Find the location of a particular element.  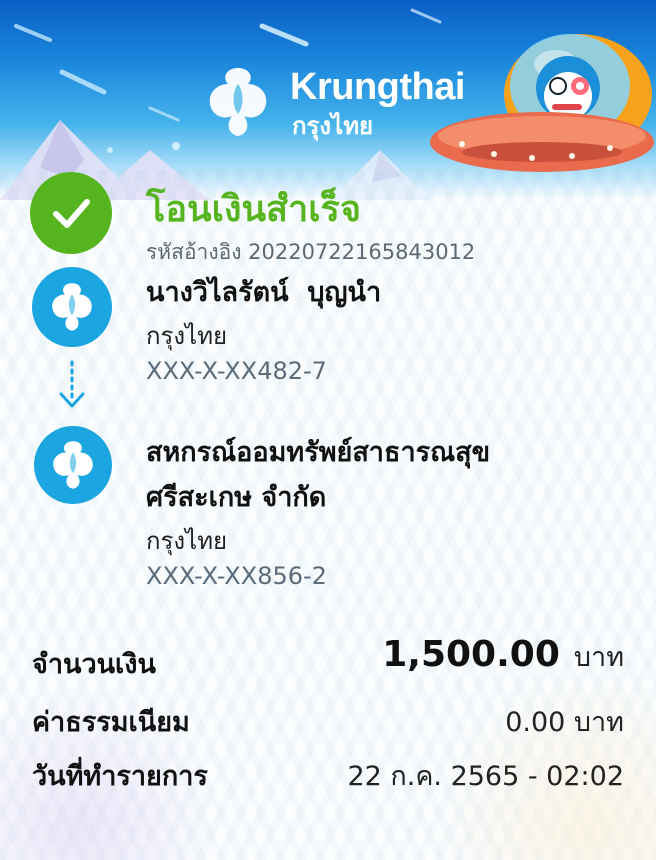

sender-name: นางวิไลรัตน์ บุญนำ is located at coordinates (264, 292).